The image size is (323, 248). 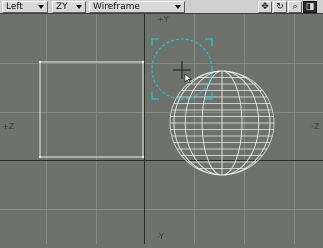 What do you see at coordinates (8, 126) in the screenshot?
I see `axis-label-left: +Z` at bounding box center [8, 126].